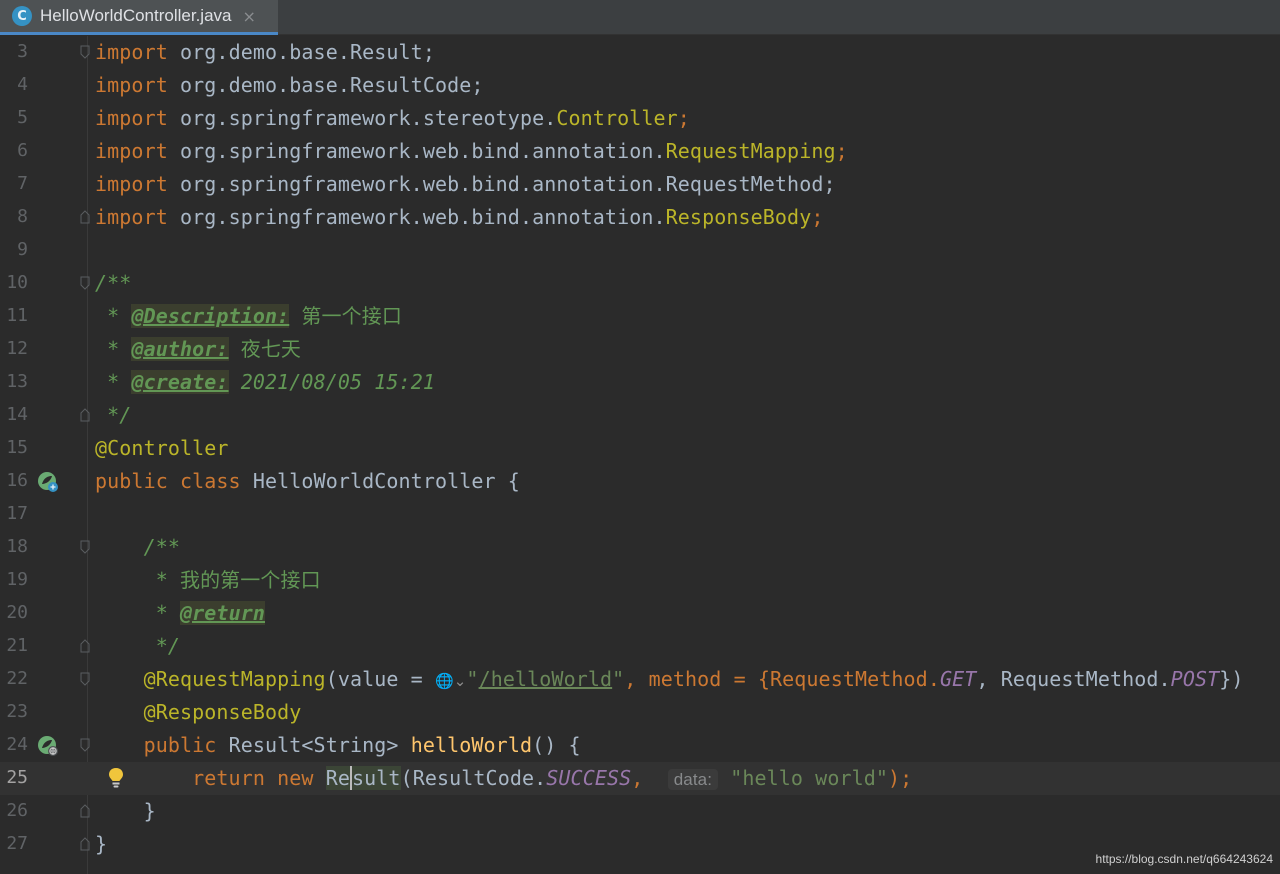 This screenshot has height=874, width=1280. Describe the element at coordinates (640, 52) in the screenshot. I see `code-line: 3 import org.demo.base.Result;` at that location.